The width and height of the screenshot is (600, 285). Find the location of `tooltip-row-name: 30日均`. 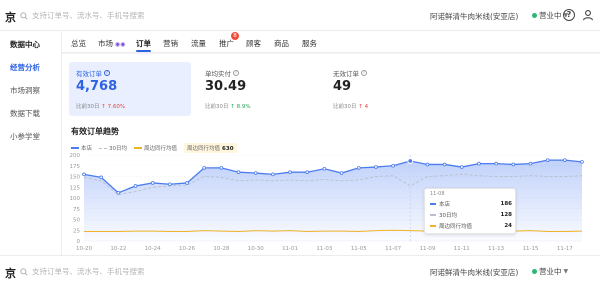

tooltip-row-name: 30日均 is located at coordinates (448, 216).